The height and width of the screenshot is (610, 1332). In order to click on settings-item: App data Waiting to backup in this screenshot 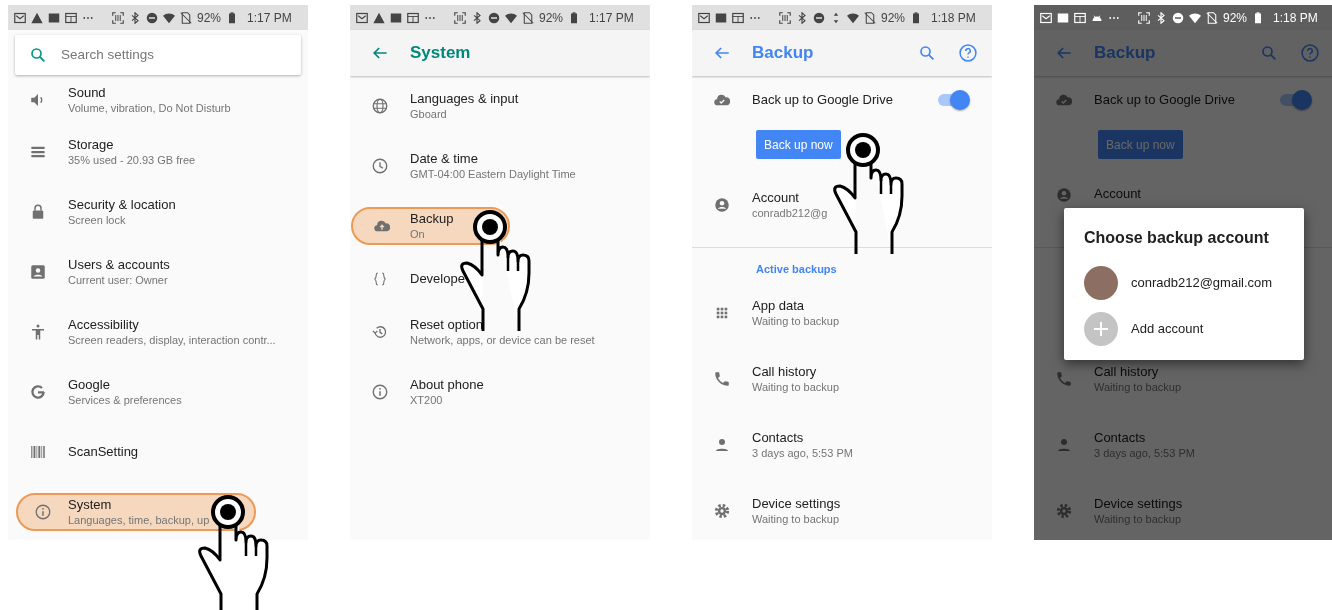, I will do `click(842, 313)`.